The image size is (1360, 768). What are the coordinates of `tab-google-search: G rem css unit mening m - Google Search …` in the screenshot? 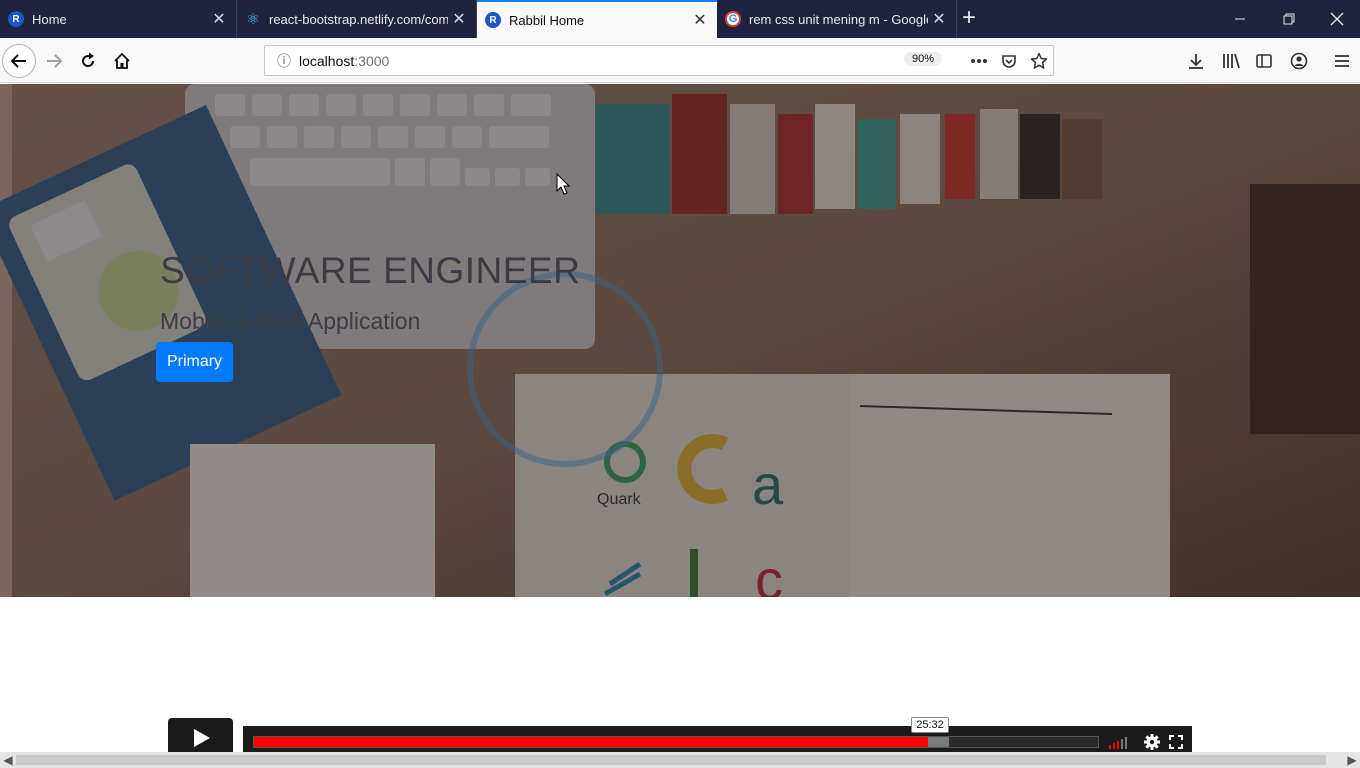 It's located at (837, 19).